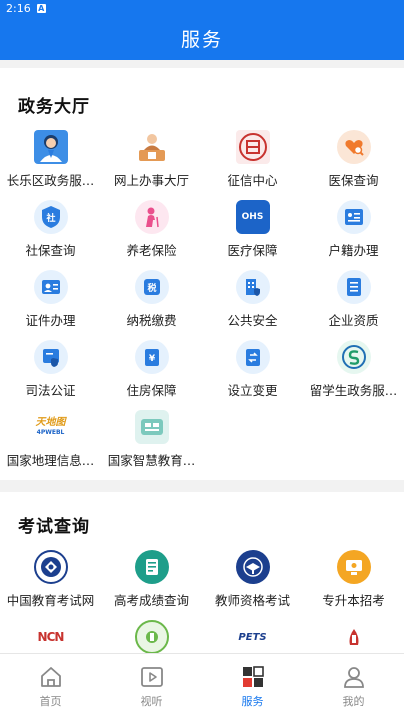 The height and width of the screenshot is (720, 404). What do you see at coordinates (50, 357) in the screenshot?
I see `justice-badge-icon` at bounding box center [50, 357].